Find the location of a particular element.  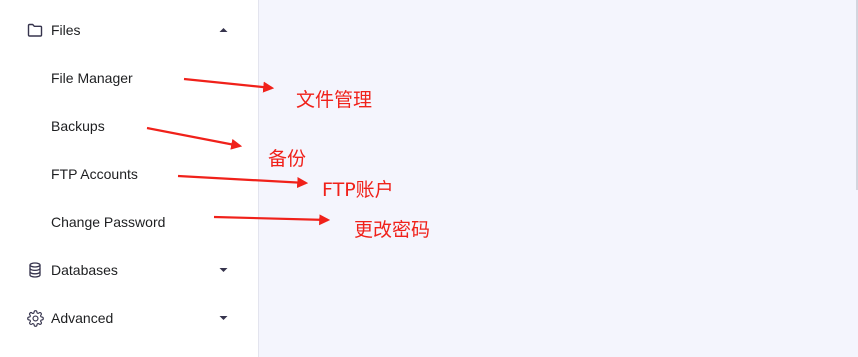

sidebar-item-change-password: Change Password is located at coordinates (129, 222).